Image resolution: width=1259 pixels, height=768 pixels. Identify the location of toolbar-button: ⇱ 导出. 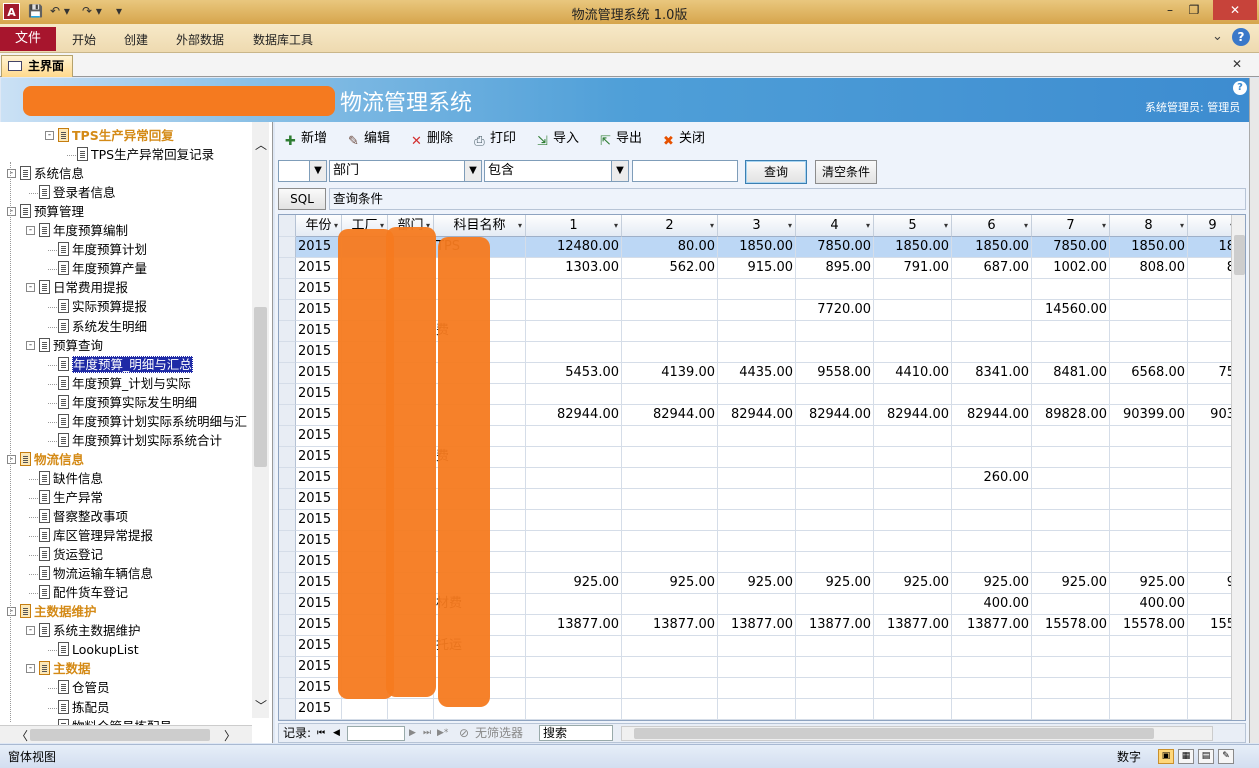
(620, 139).